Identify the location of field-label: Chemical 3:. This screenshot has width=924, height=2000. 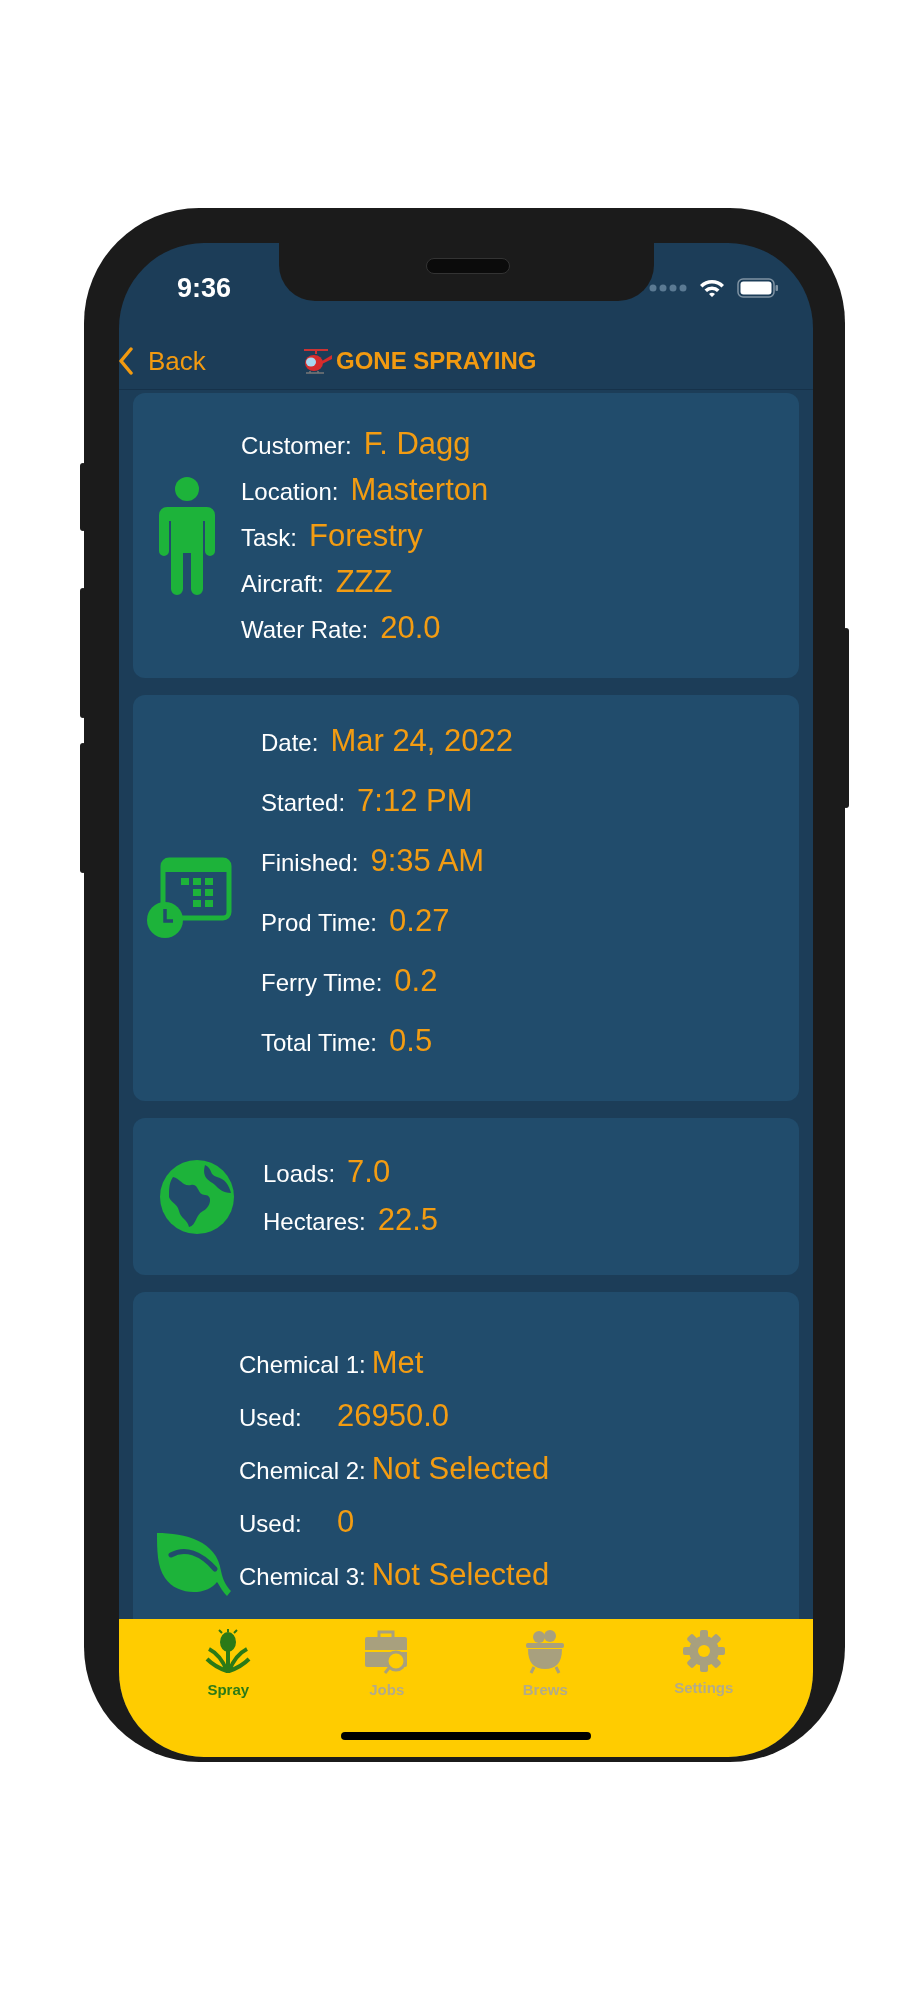
(302, 1577).